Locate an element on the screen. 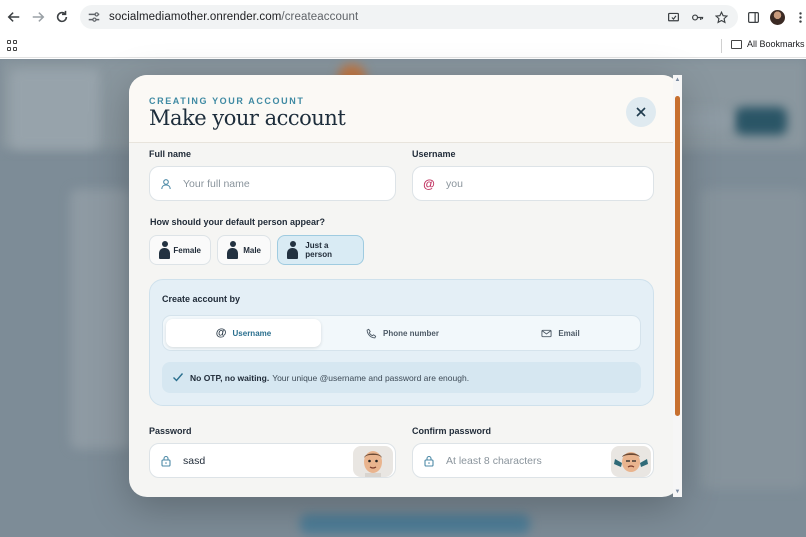 The image size is (806, 537). password-avatar is located at coordinates (373, 461).